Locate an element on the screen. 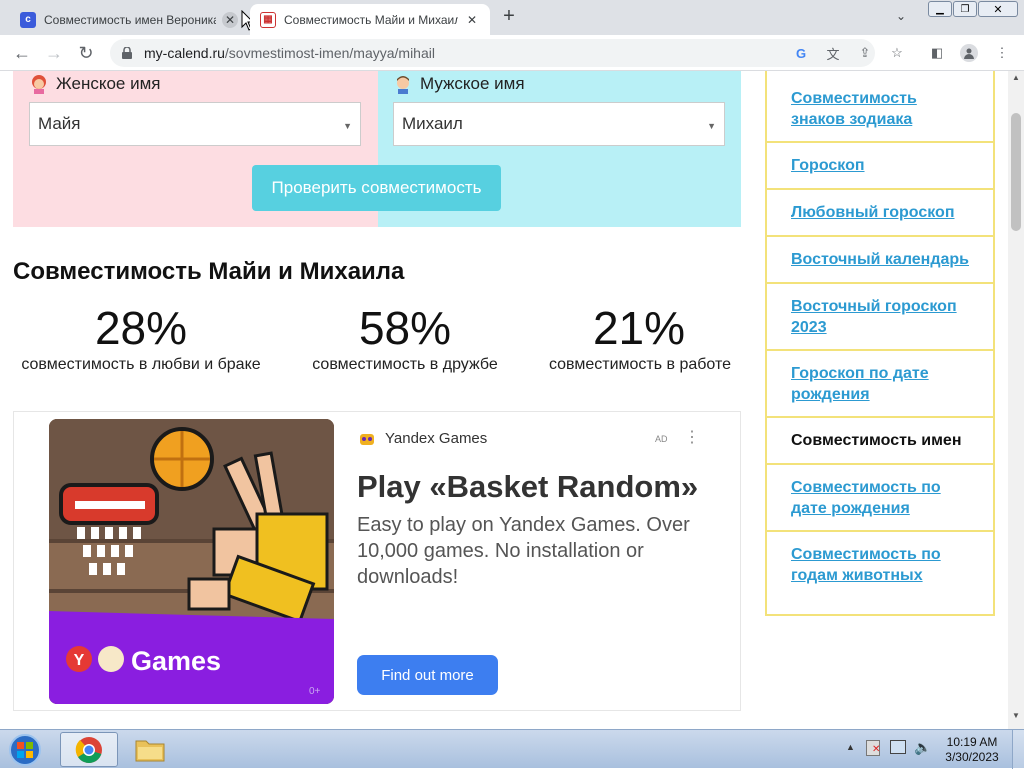 Image resolution: width=1024 pixels, height=769 pixels. restore-icon: ❐ is located at coordinates (965, 9).